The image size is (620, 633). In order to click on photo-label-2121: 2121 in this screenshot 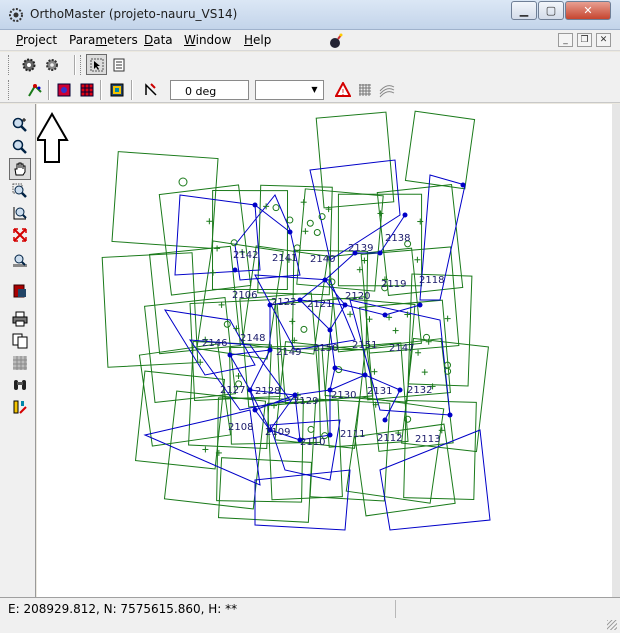, I will do `click(319, 304)`.